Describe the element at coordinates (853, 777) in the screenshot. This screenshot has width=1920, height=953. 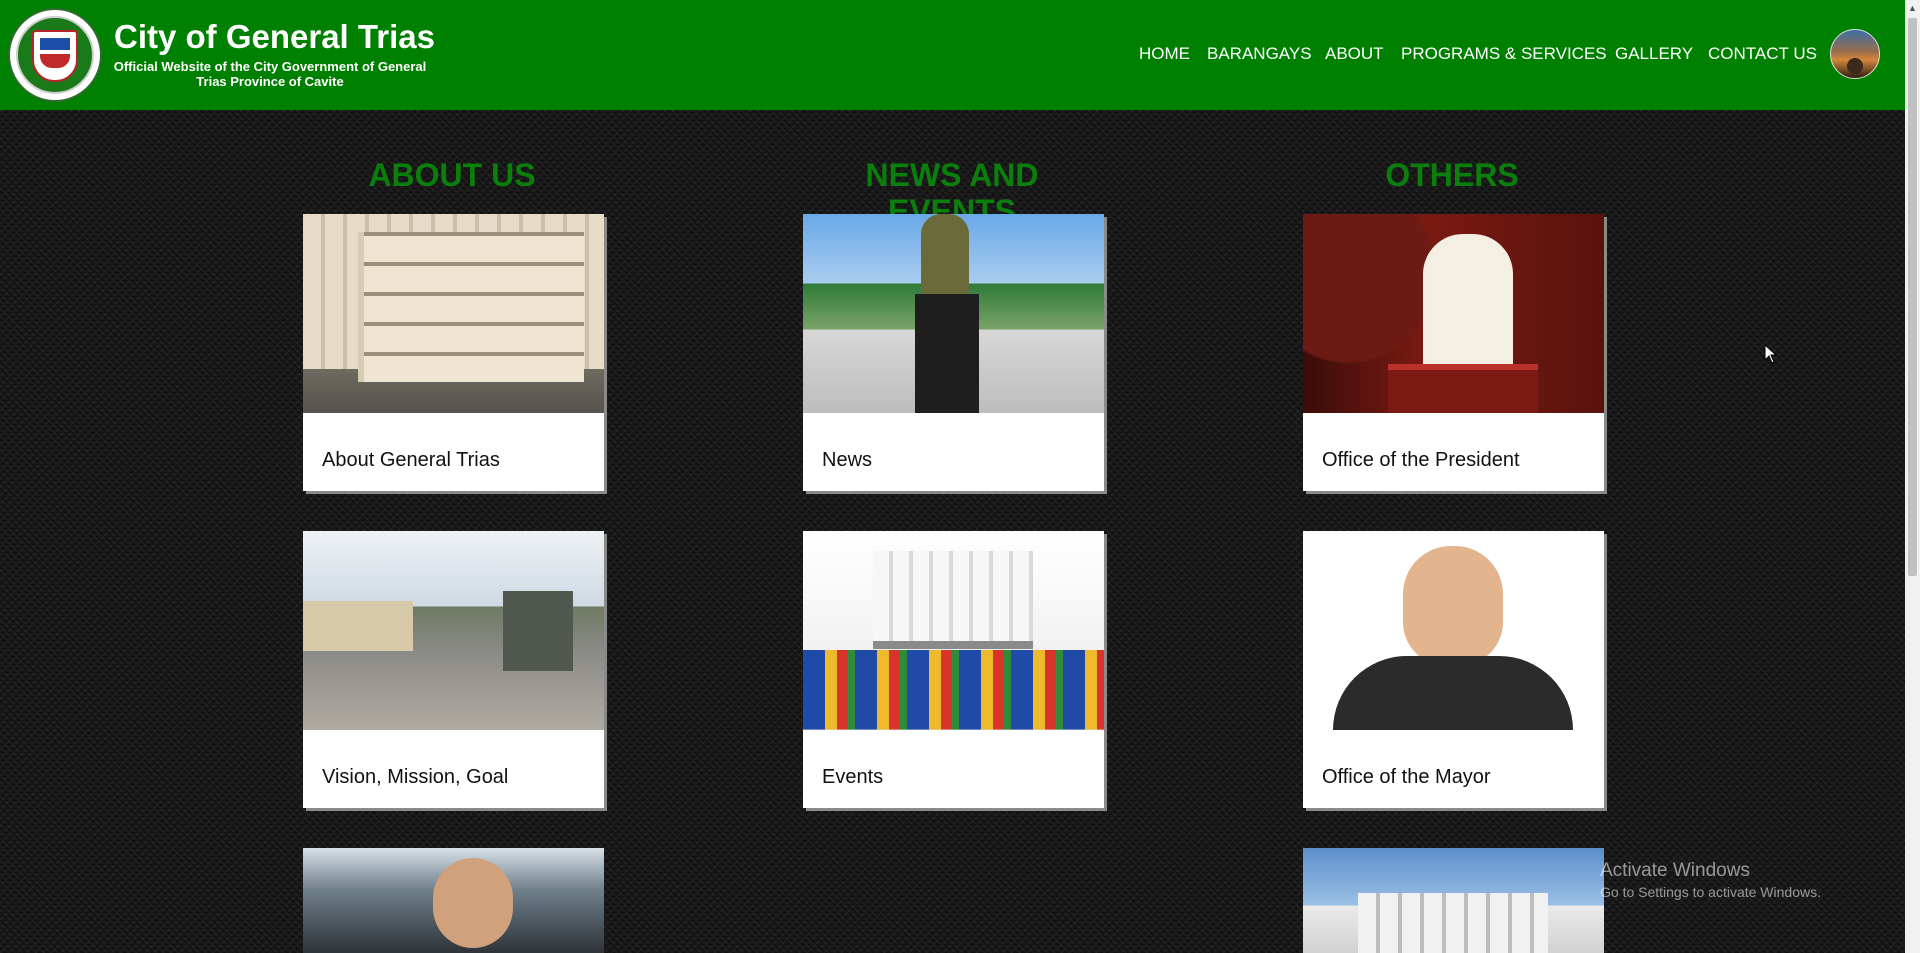
I see `card-label: Events` at that location.